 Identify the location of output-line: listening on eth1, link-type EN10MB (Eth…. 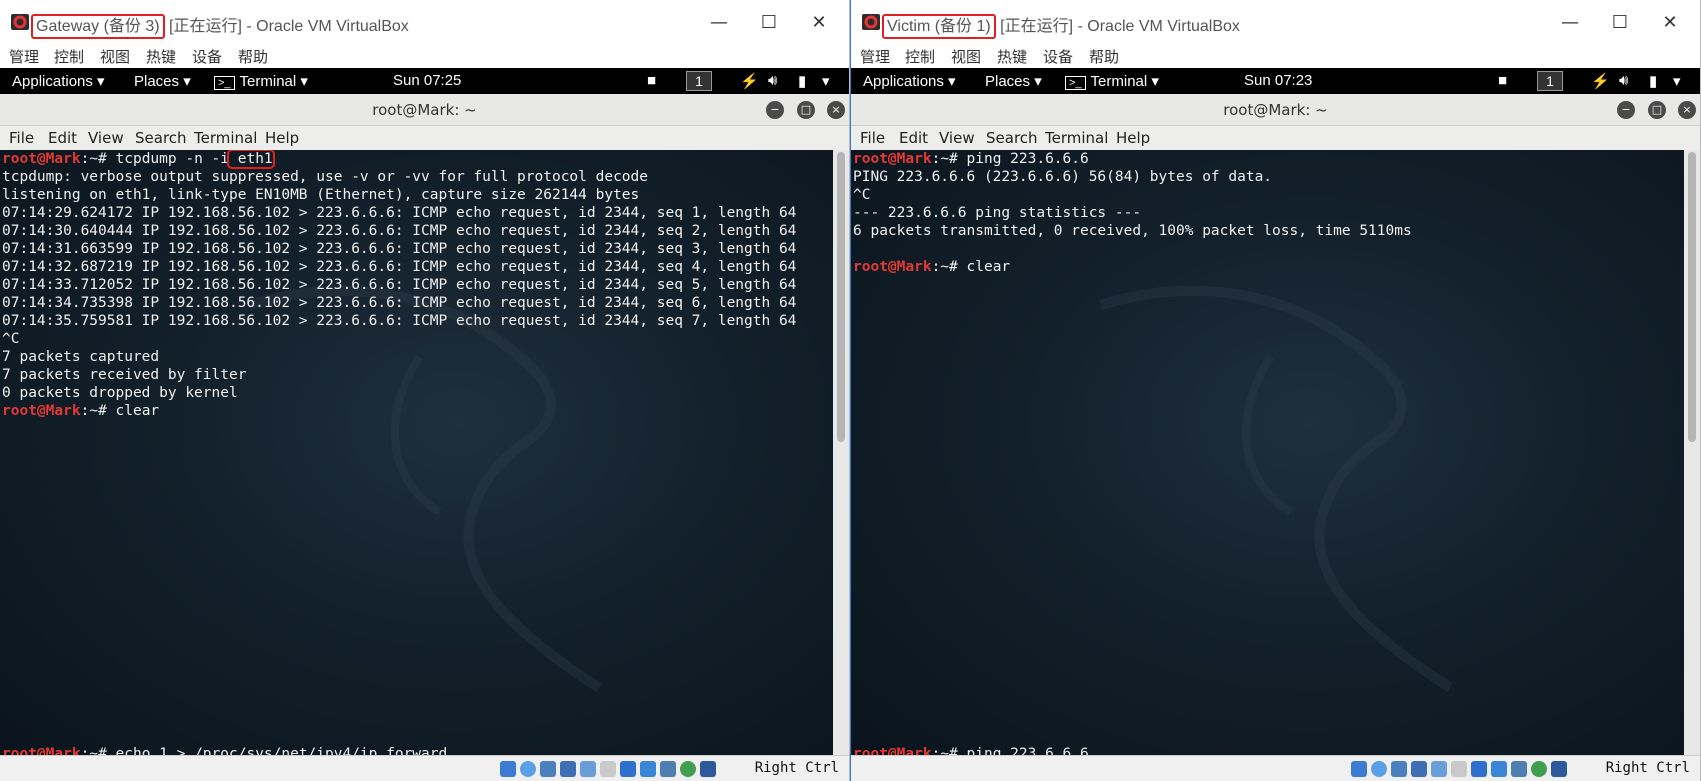
(321, 195).